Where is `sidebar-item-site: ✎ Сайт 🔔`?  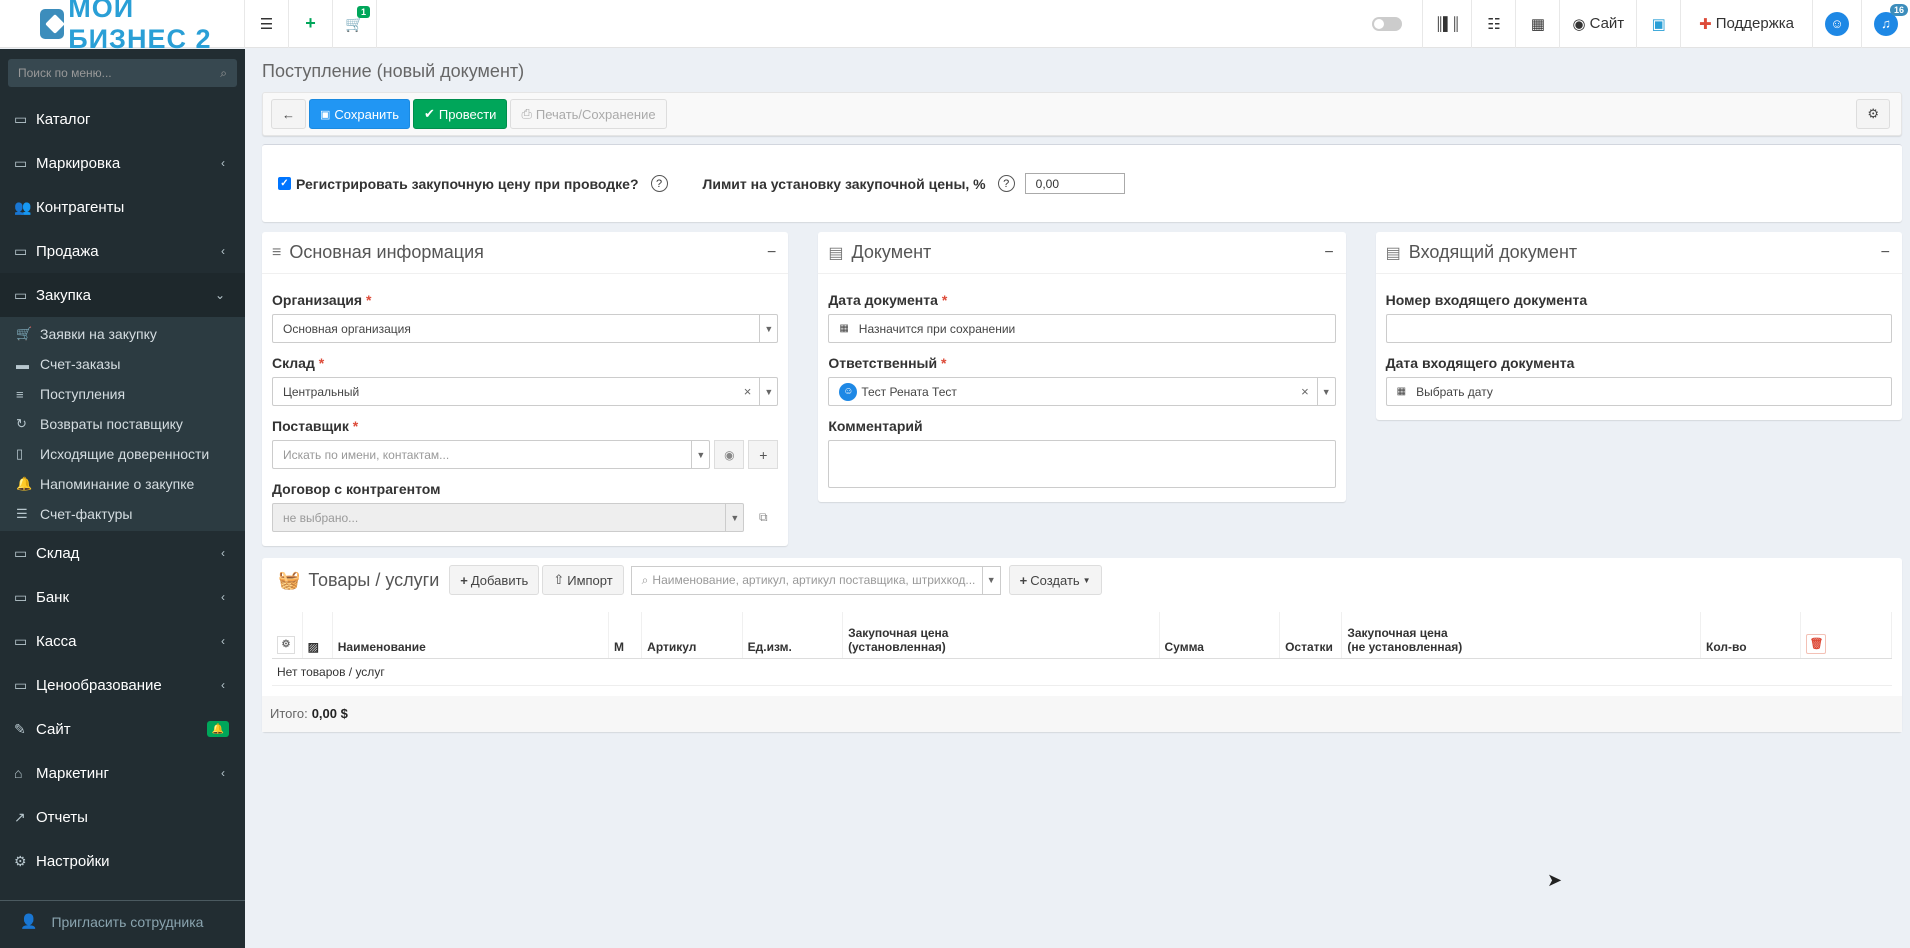 sidebar-item-site: ✎ Сайт 🔔 is located at coordinates (122, 729).